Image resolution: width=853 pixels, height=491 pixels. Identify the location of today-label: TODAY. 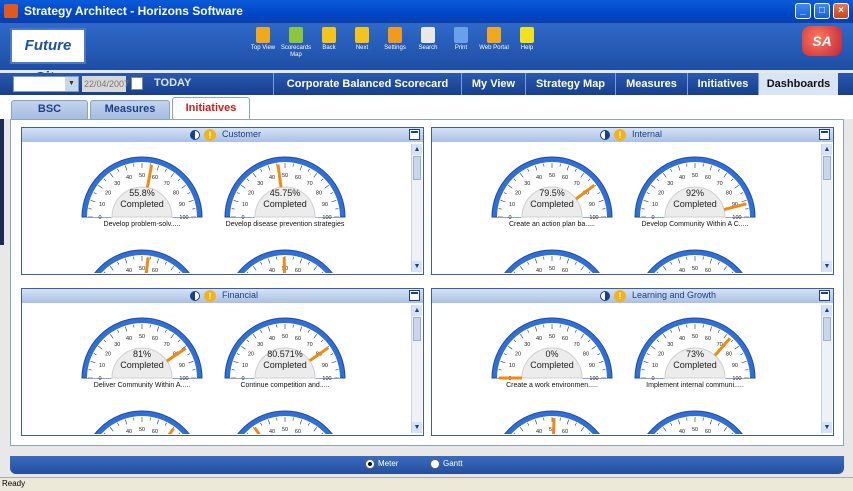
(172, 83).